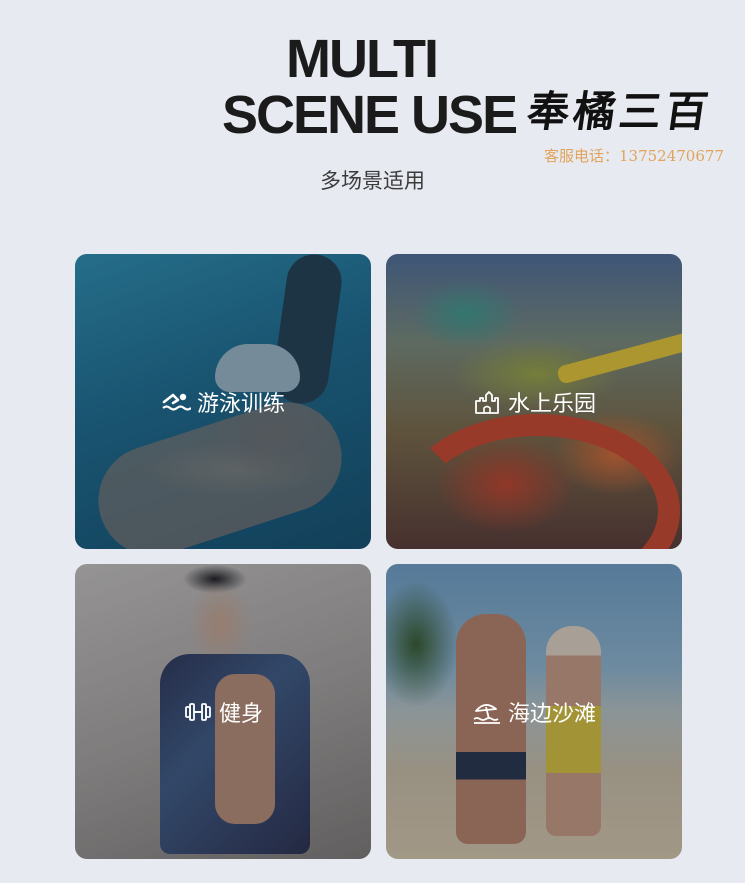 The height and width of the screenshot is (883, 745). I want to click on card-label: 海边沙滩, so click(551, 714).